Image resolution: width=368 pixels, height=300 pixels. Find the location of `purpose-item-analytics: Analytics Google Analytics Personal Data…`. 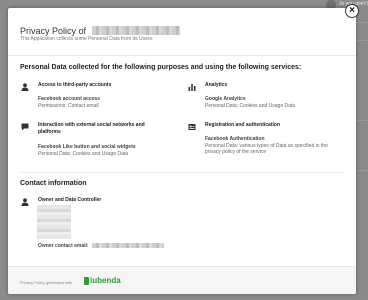

purpose-item-analytics: Analytics Google Analytics Personal Data… is located at coordinates (268, 97).